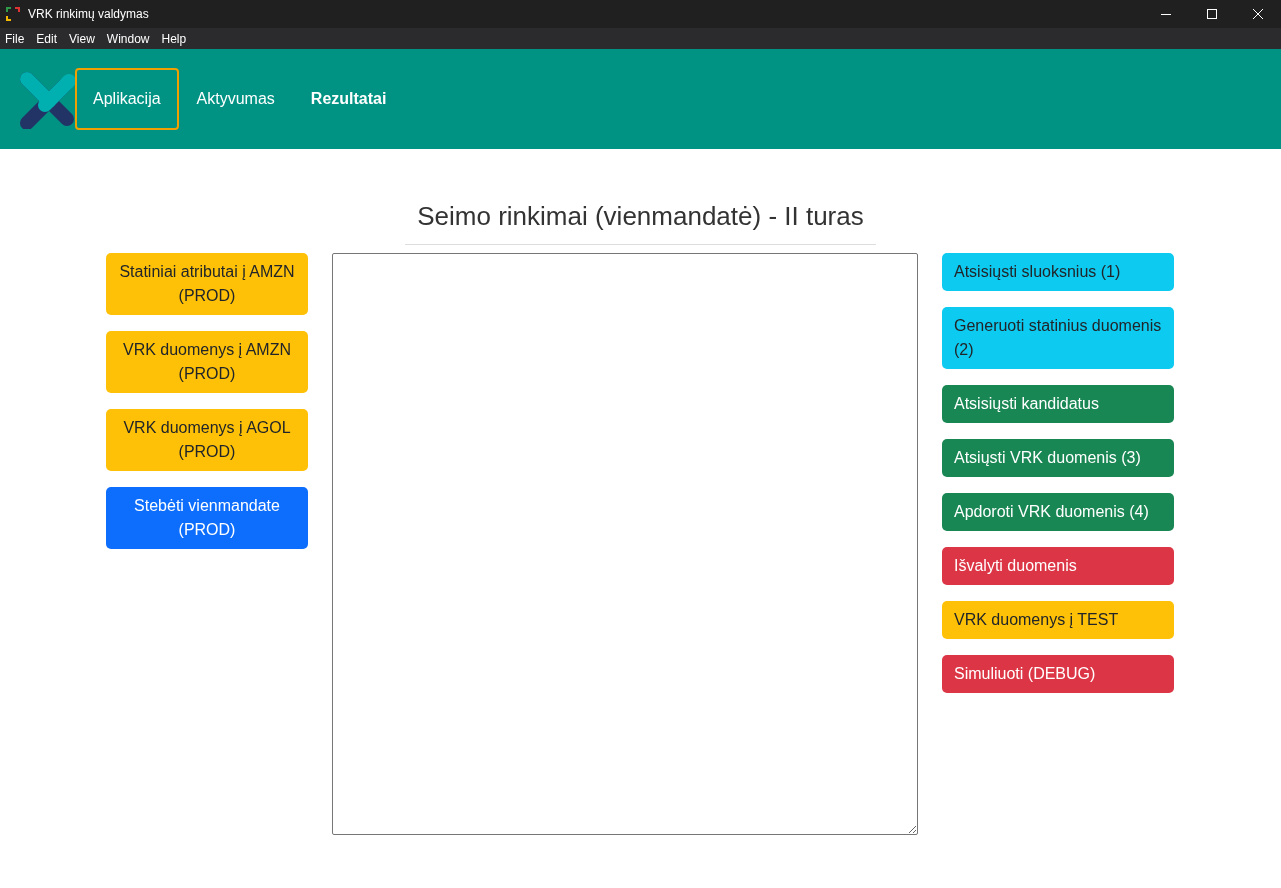 Image resolution: width=1281 pixels, height=888 pixels. What do you see at coordinates (235, 99) in the screenshot?
I see `nav-link: Aktyvumas` at bounding box center [235, 99].